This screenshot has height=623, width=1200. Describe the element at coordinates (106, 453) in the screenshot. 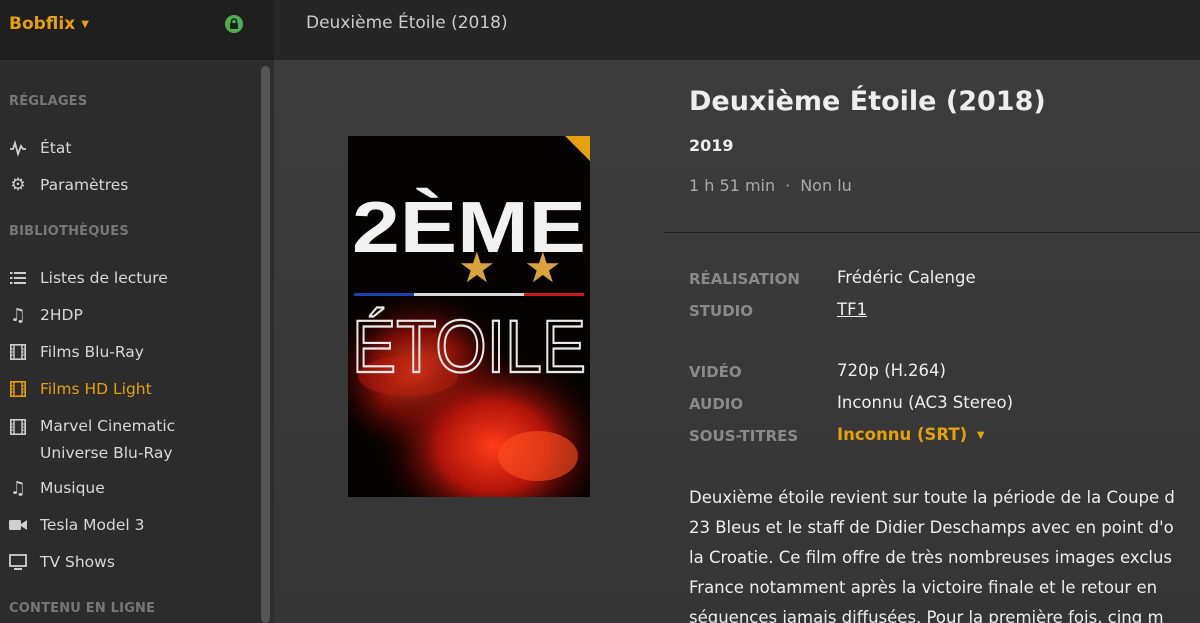

I see `sidebar-item-label-line2: Universe Blu-Ray` at that location.